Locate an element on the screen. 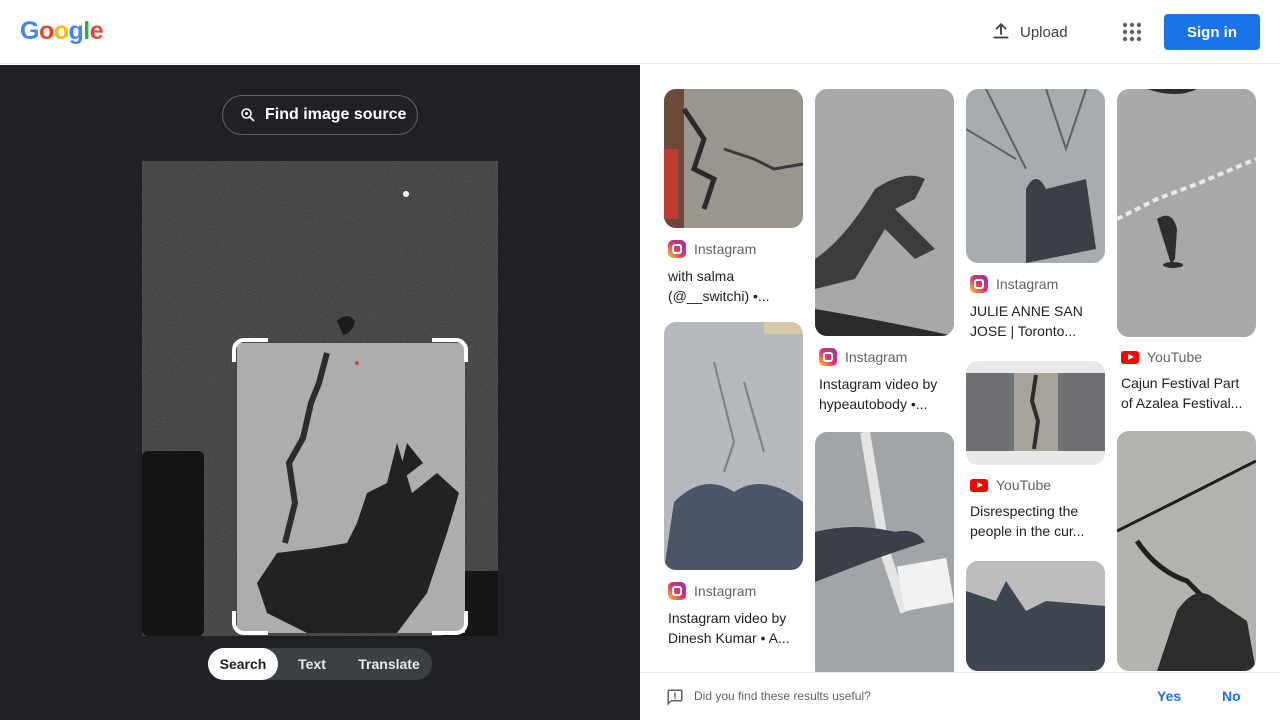  top-bar: Google Upload Sign in is located at coordinates (640, 32).